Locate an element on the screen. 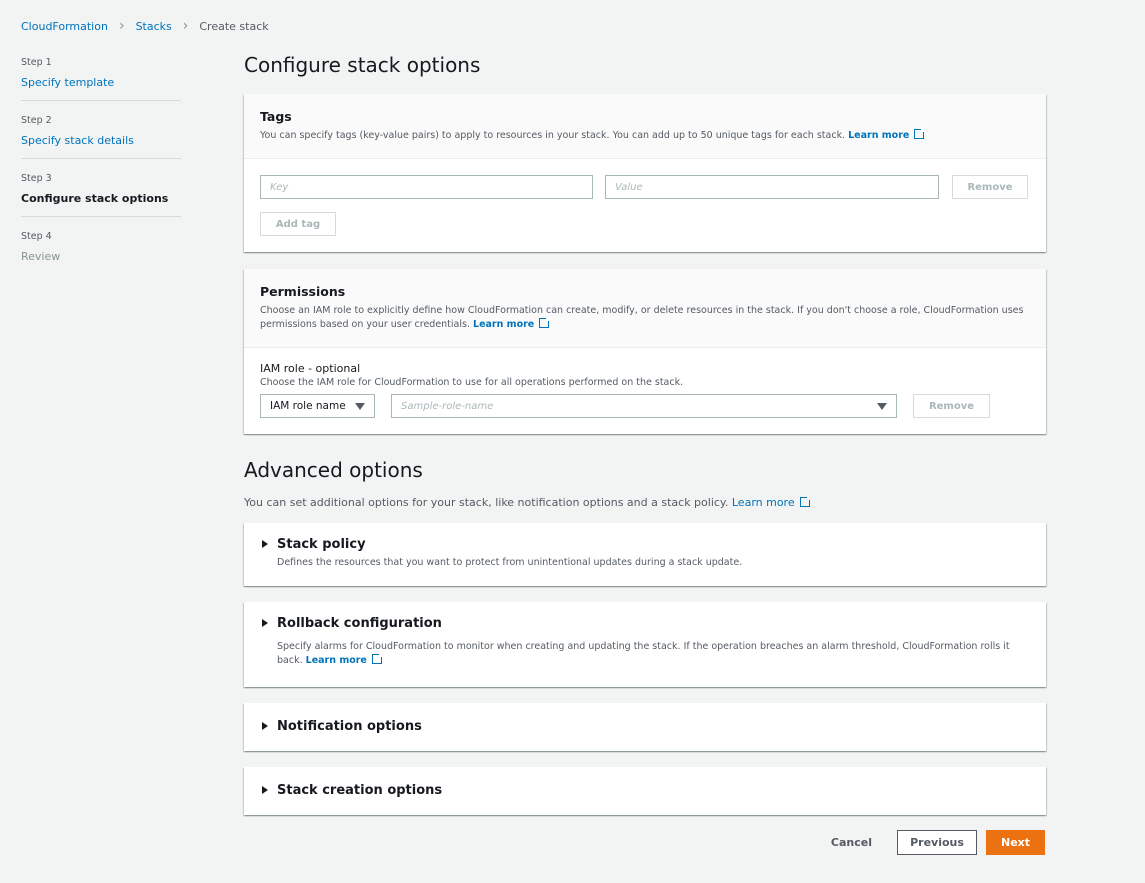 The image size is (1145, 883). wizard-footer: Cancel Previous Next is located at coordinates (938, 842).